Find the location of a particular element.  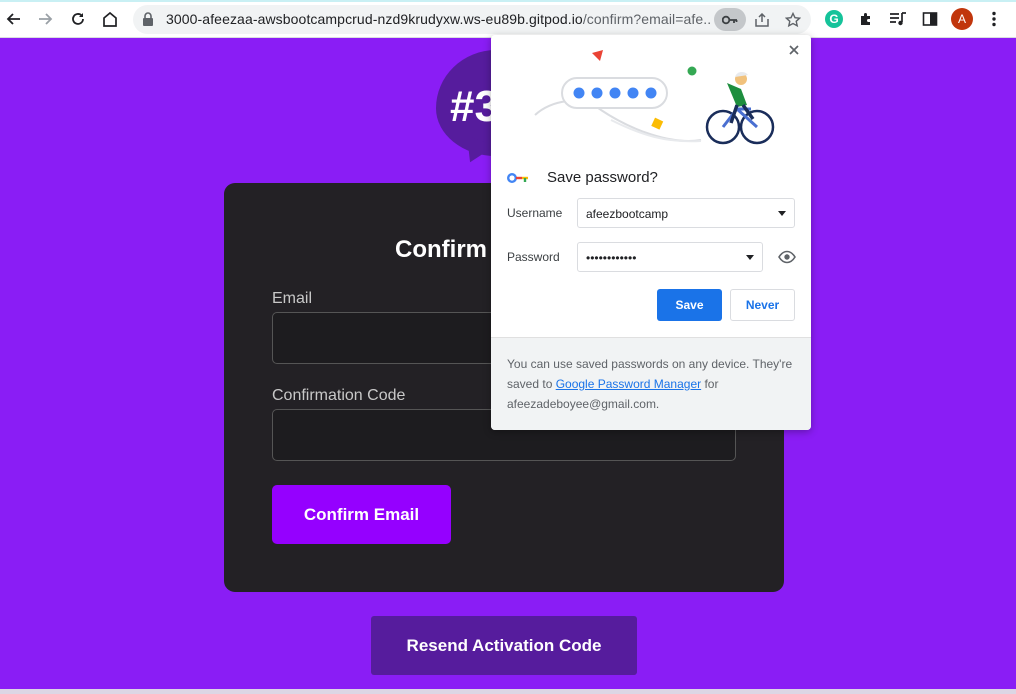

username-dropdown: afeezbootcamp is located at coordinates (686, 213).